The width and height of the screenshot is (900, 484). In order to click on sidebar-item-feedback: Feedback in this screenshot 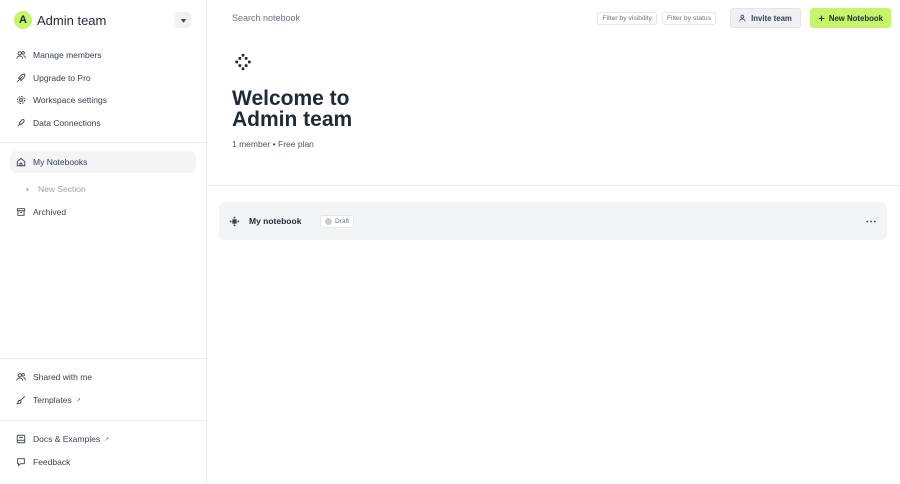, I will do `click(103, 462)`.